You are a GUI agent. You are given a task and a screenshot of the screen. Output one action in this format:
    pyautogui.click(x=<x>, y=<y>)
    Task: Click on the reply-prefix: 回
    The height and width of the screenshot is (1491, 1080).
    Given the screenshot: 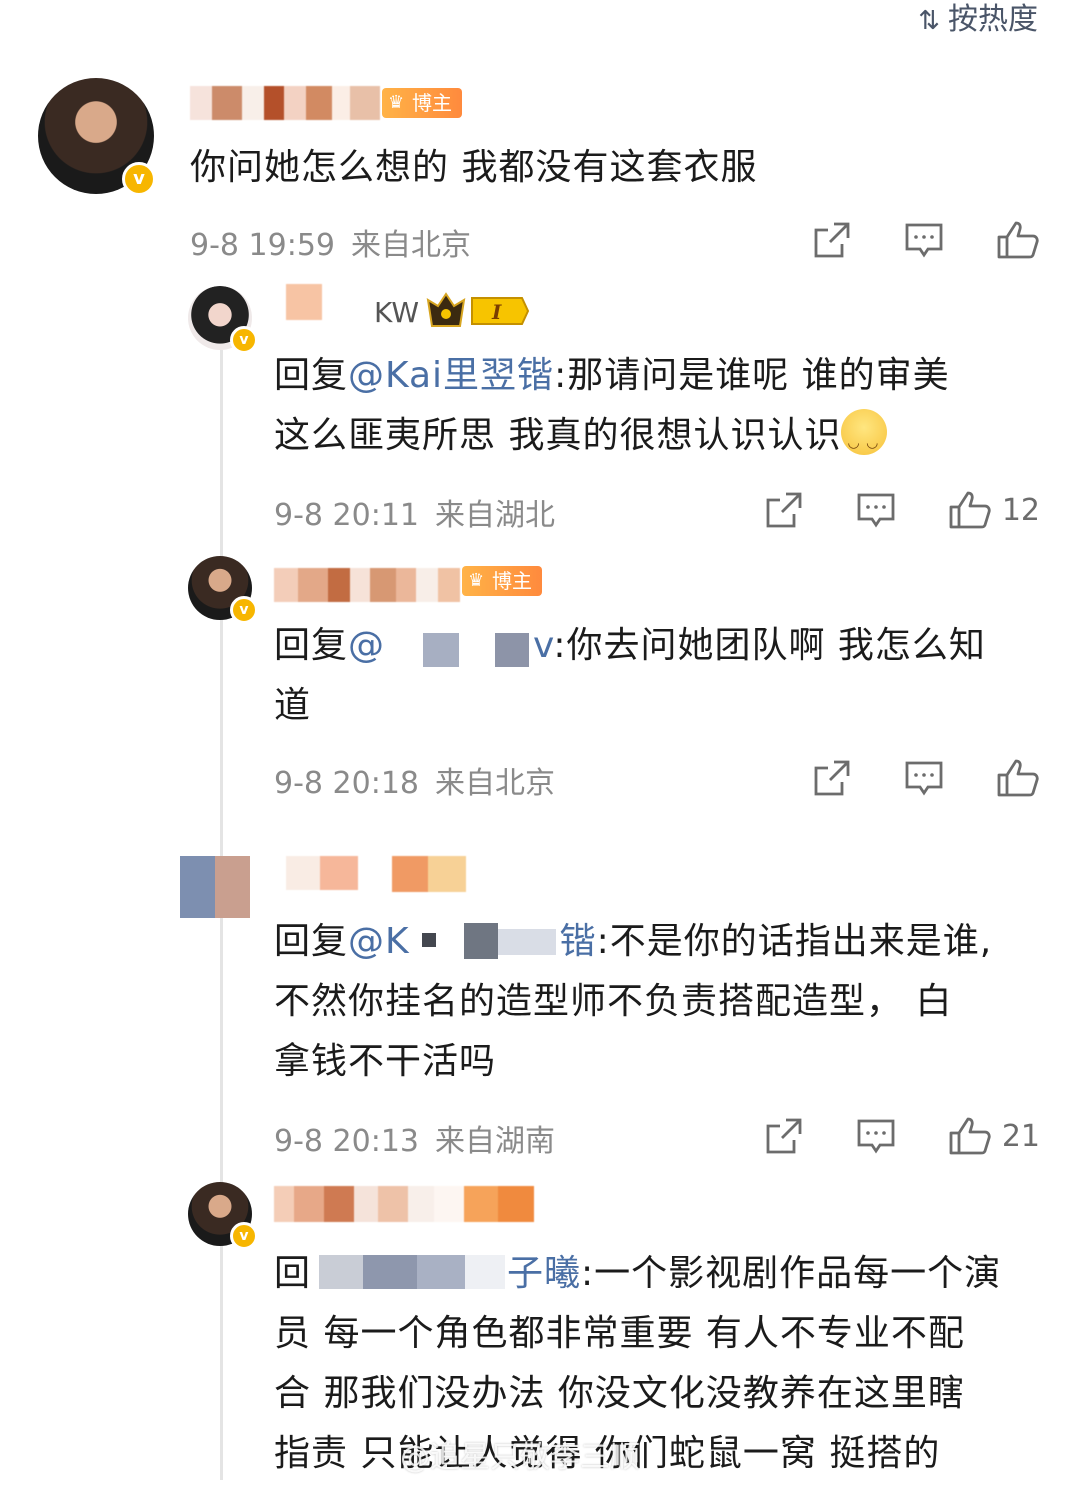 What is the action you would take?
    pyautogui.click(x=293, y=1273)
    